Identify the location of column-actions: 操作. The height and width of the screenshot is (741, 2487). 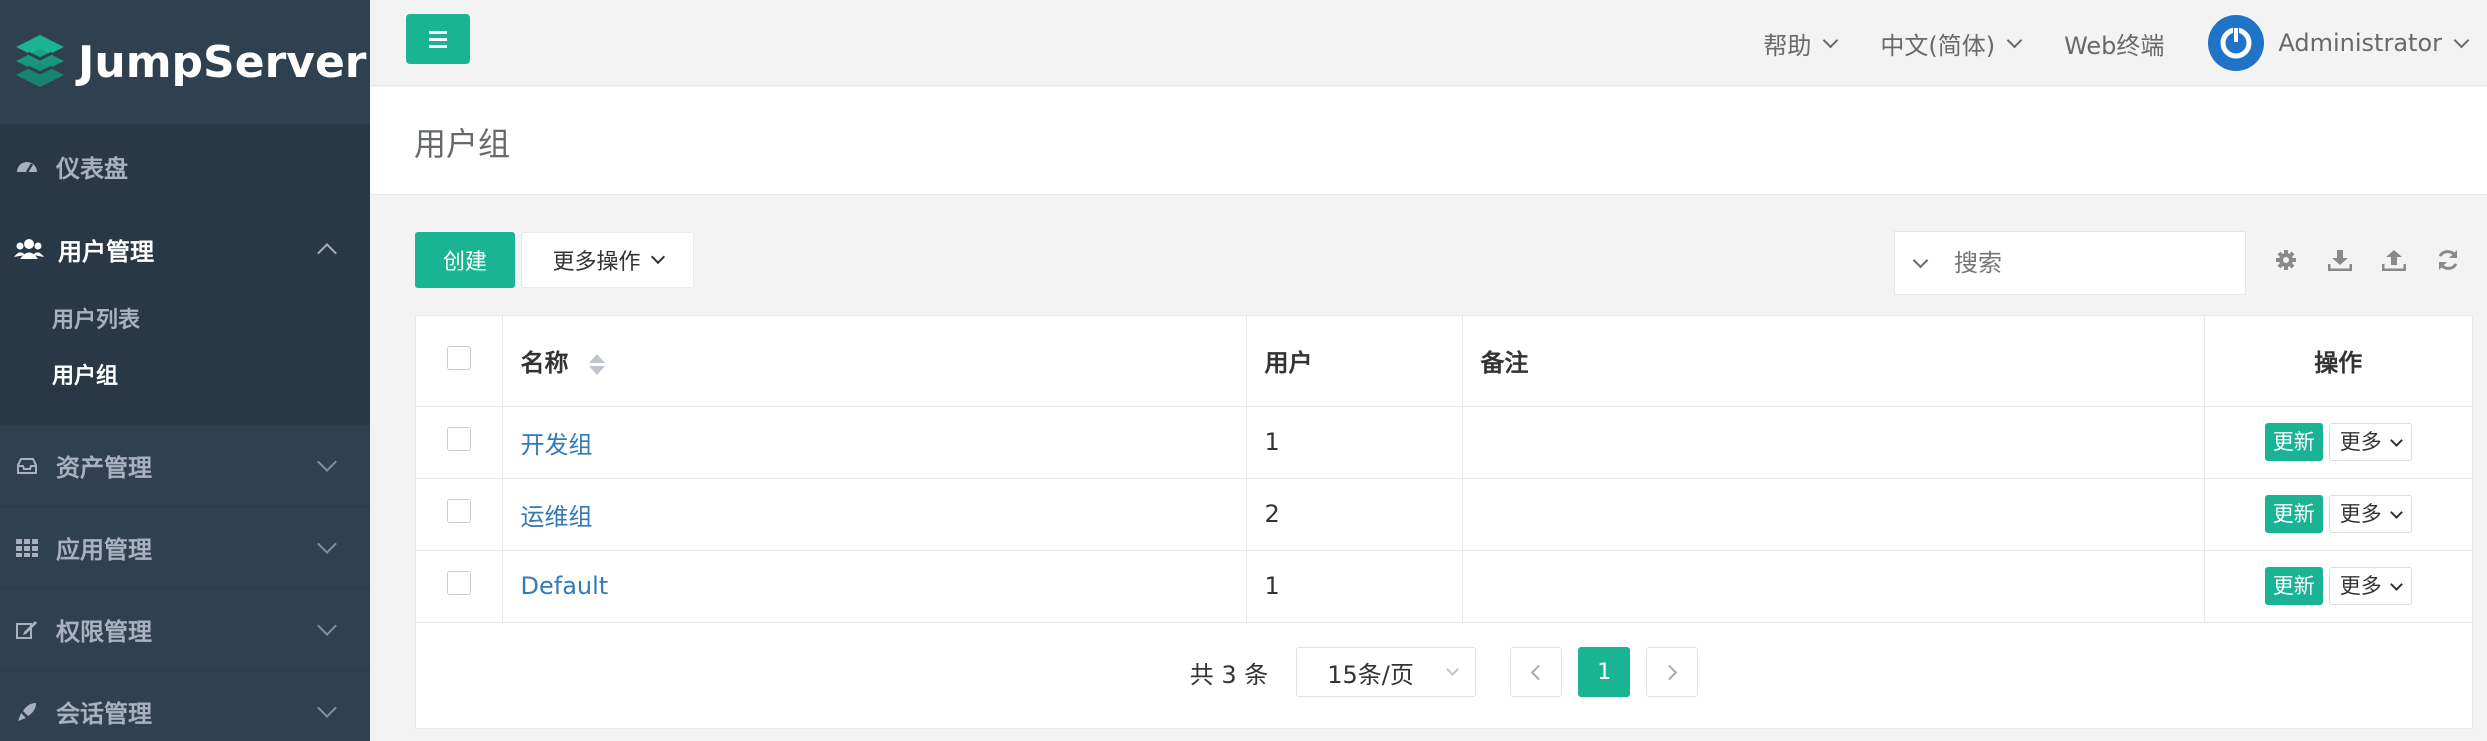
(2338, 361).